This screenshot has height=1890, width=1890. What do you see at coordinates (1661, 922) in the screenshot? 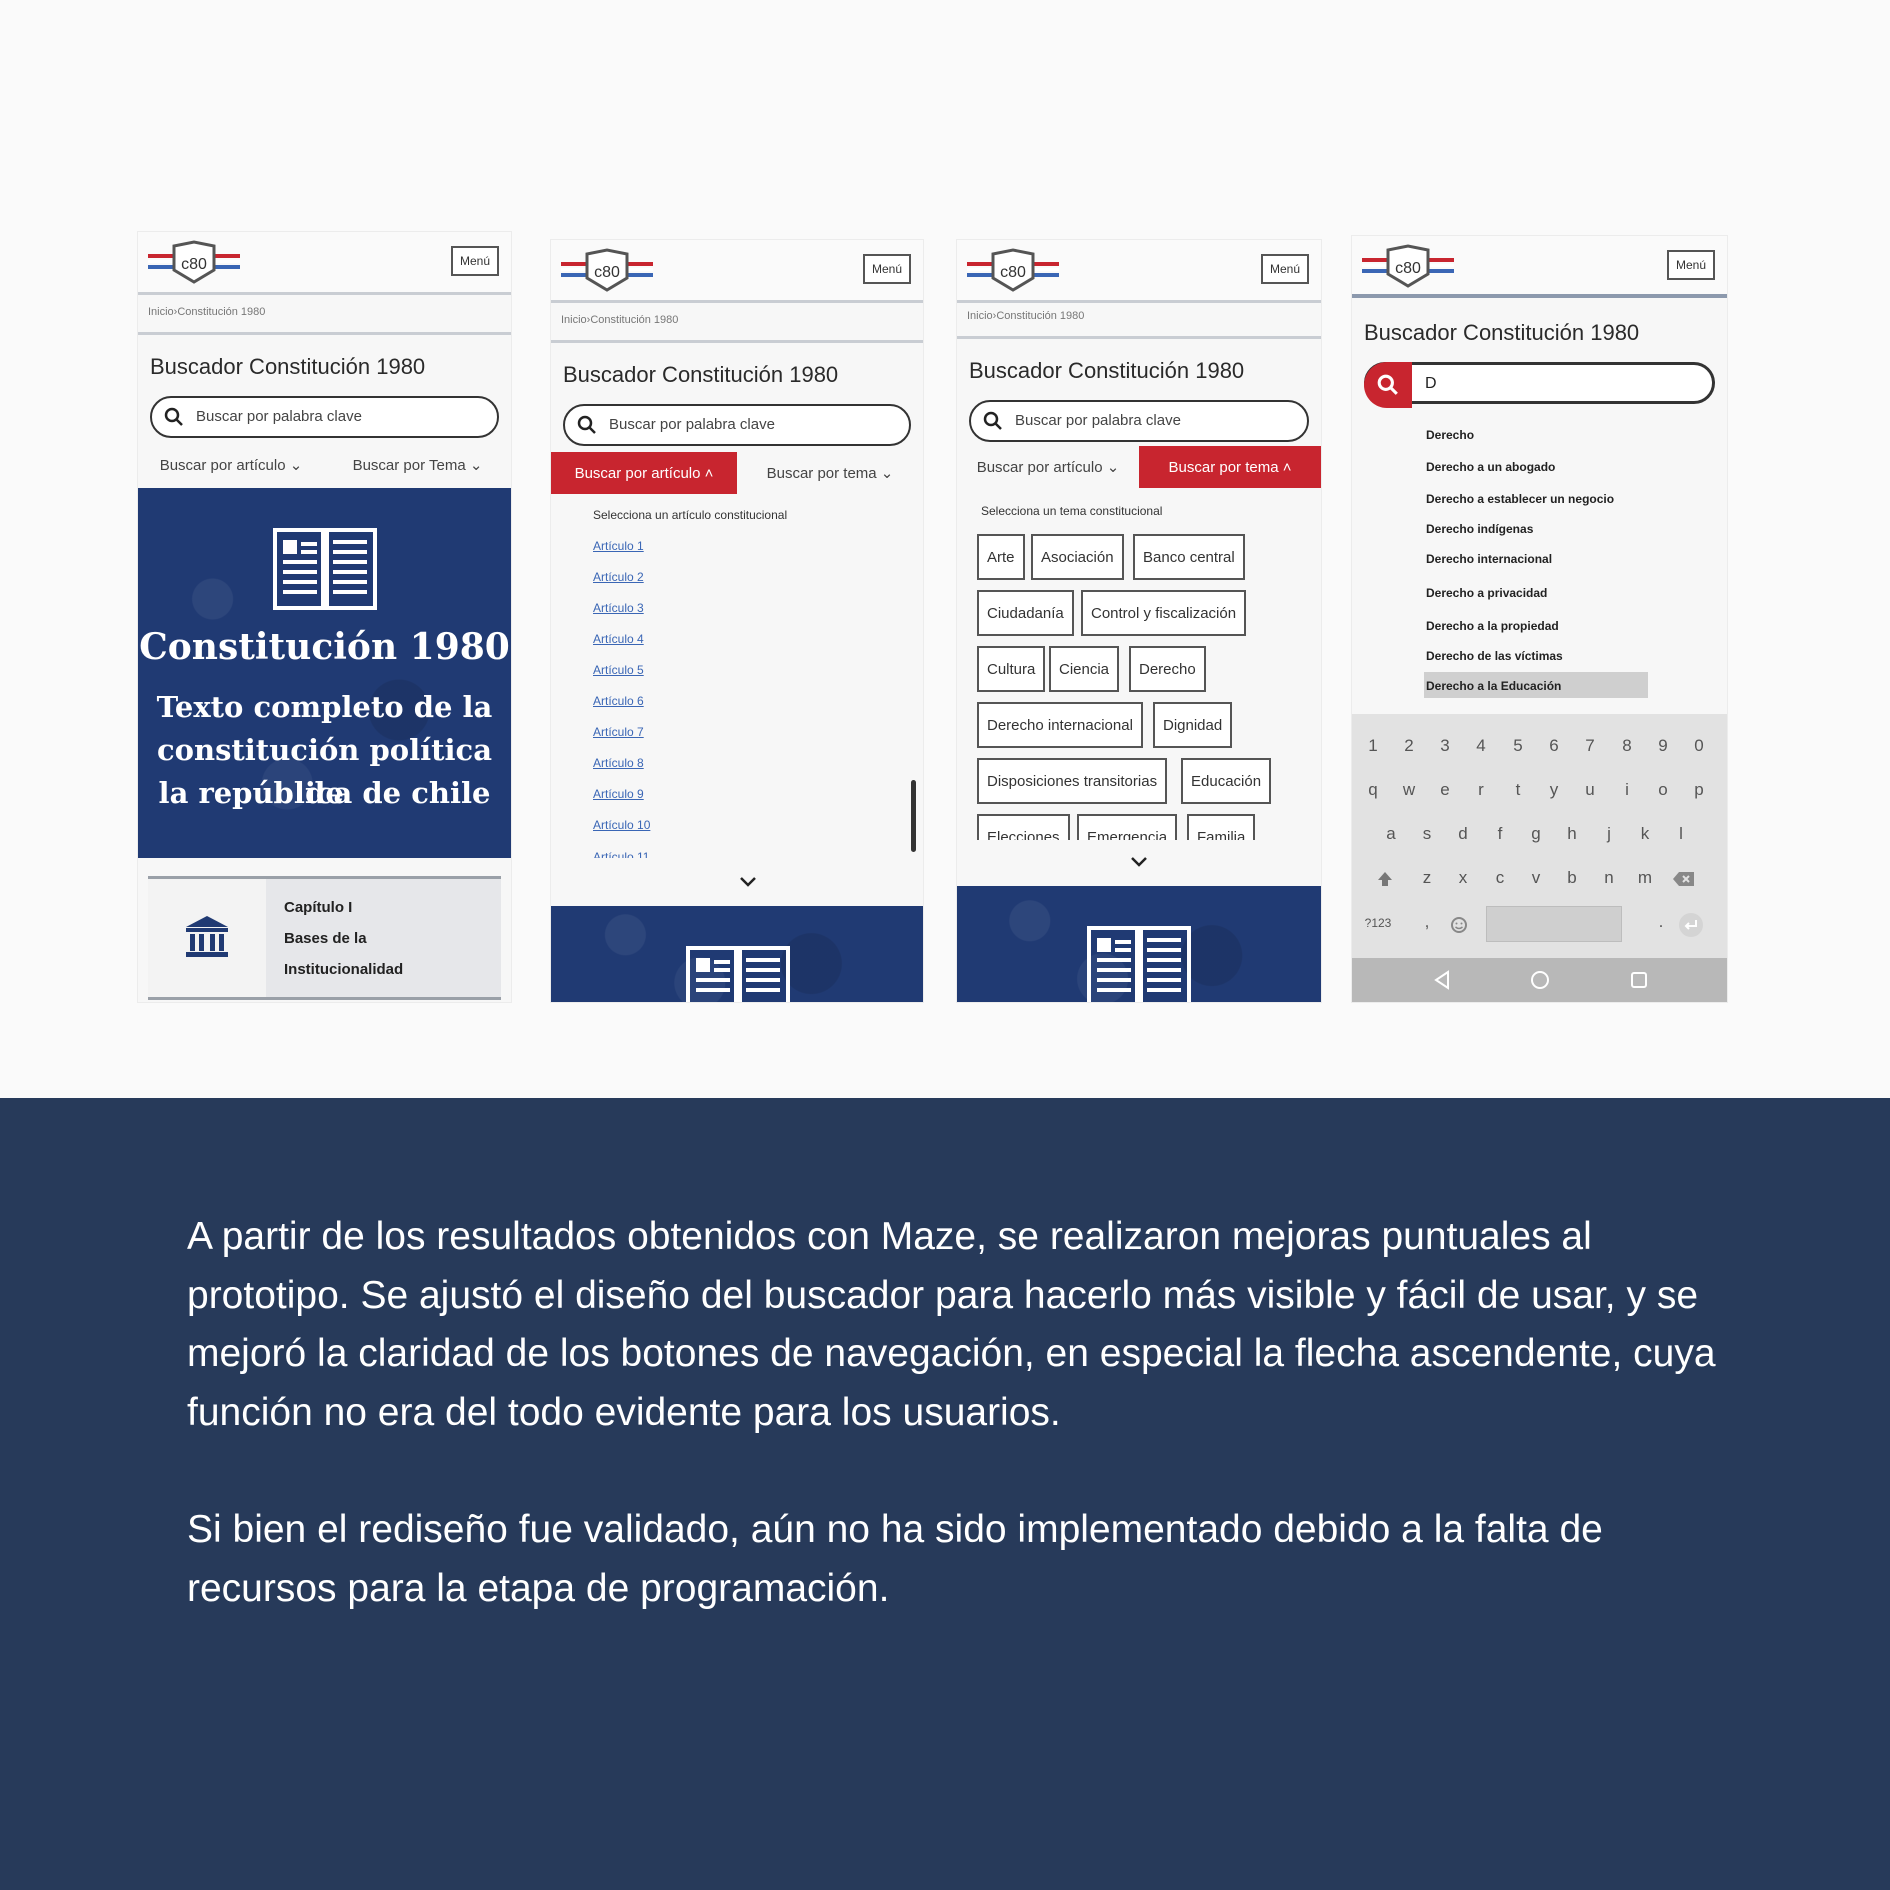
I see `period-key: .` at bounding box center [1661, 922].